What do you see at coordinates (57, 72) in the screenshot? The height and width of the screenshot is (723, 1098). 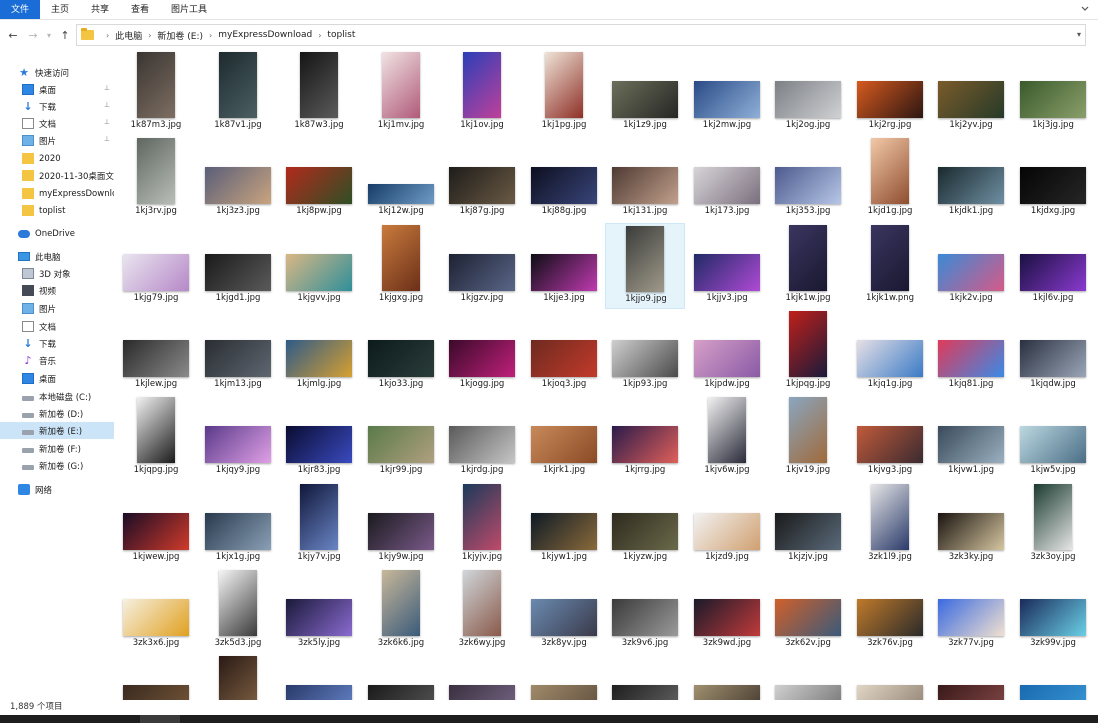 I see `sidebar-item: ★ 快速访问` at bounding box center [57, 72].